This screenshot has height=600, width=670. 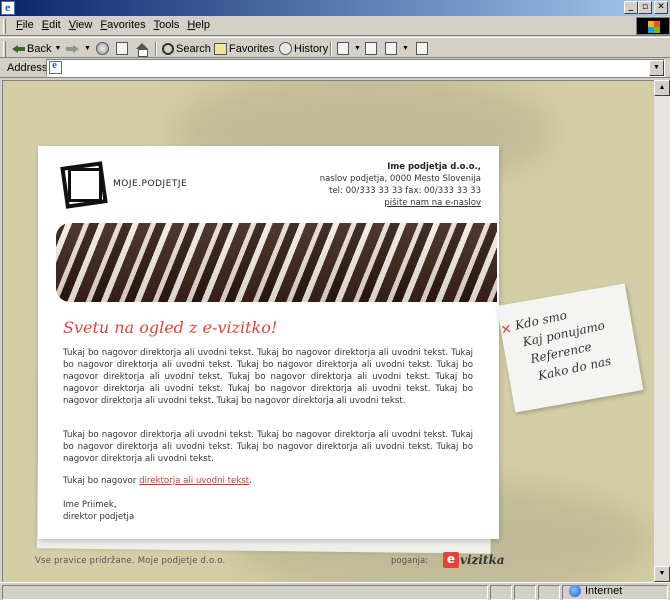 What do you see at coordinates (662, 331) in the screenshot?
I see `vertical-scrollbar: ▲ ▼` at bounding box center [662, 331].